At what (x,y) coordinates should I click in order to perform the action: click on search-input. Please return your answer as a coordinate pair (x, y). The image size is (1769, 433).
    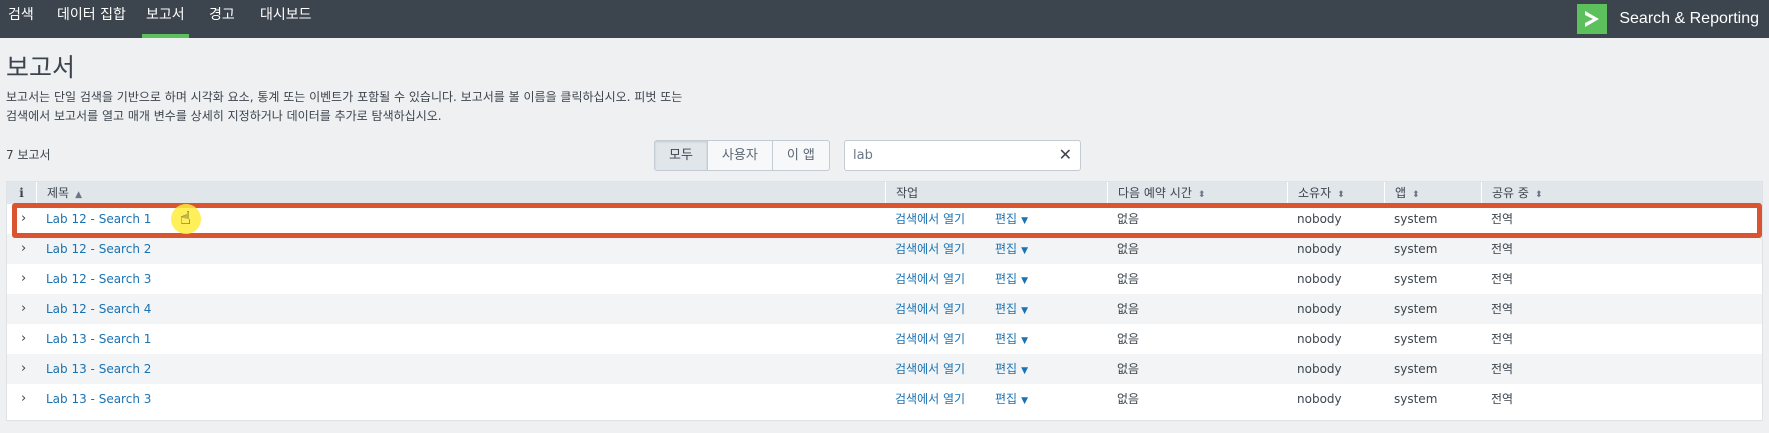
    Looking at the image, I should click on (945, 155).